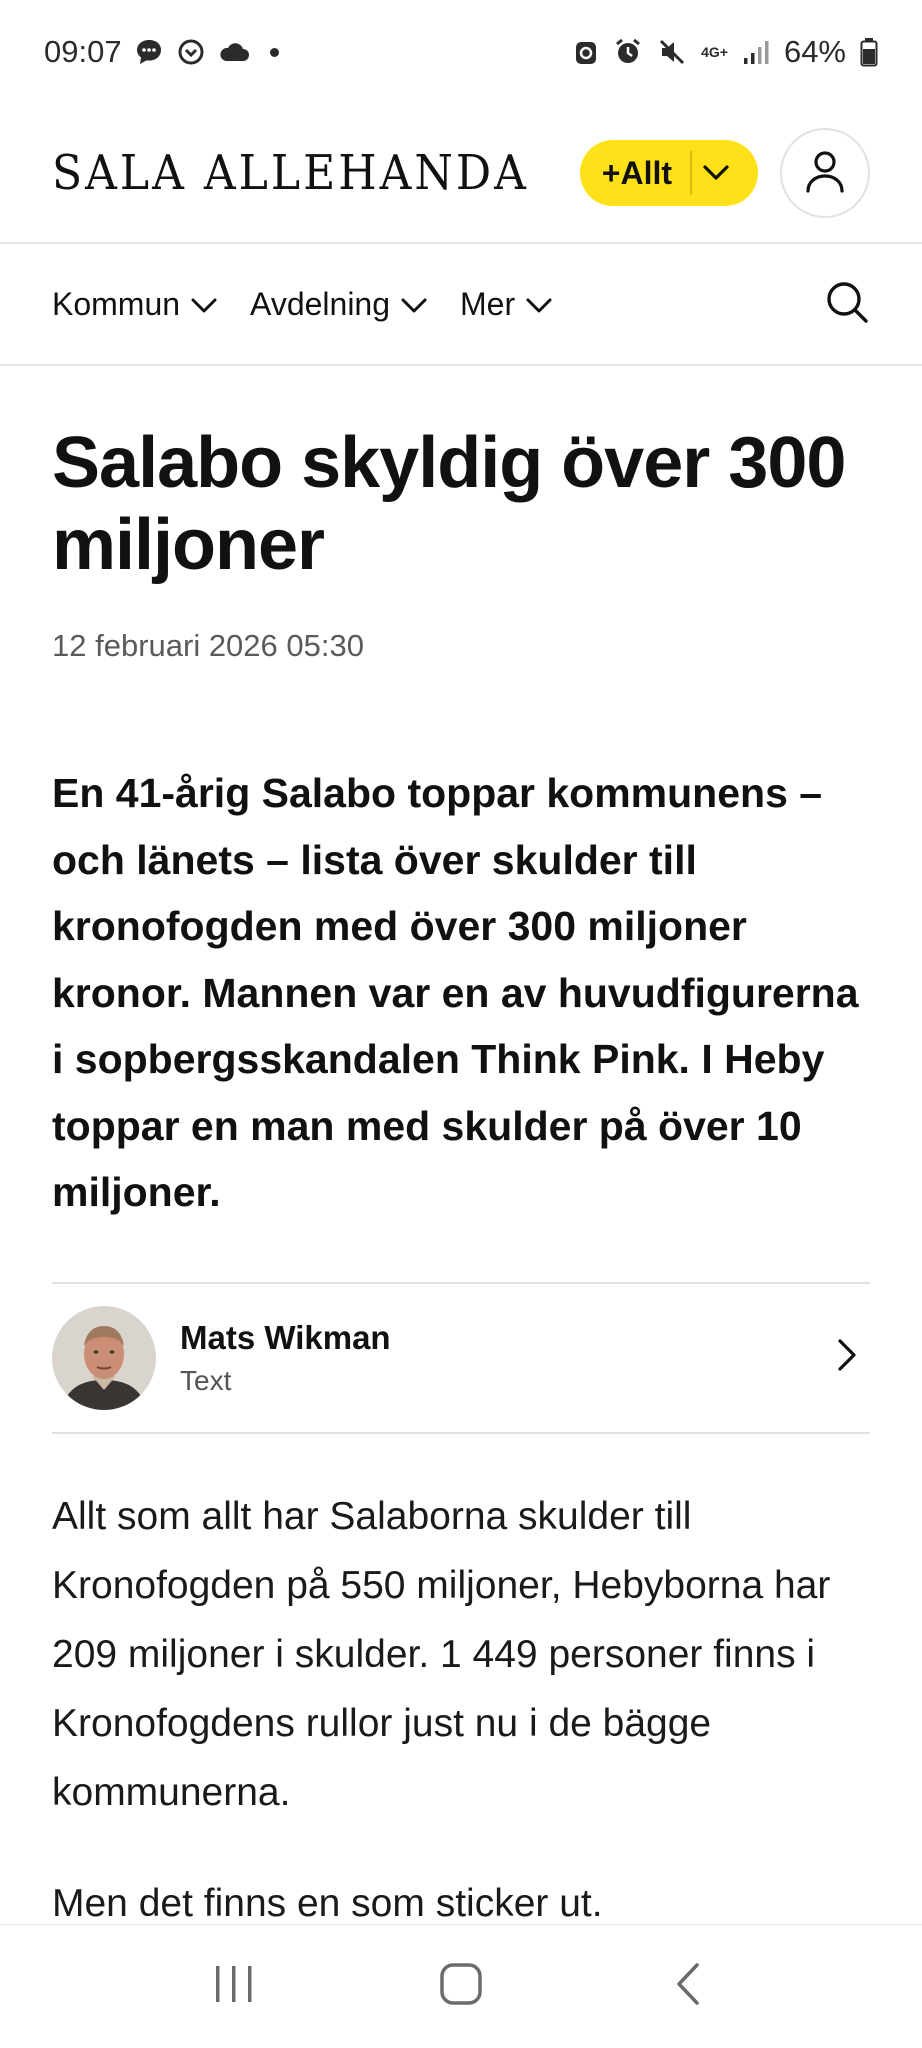 The height and width of the screenshot is (2048, 922). I want to click on author-role: Text, so click(206, 1380).